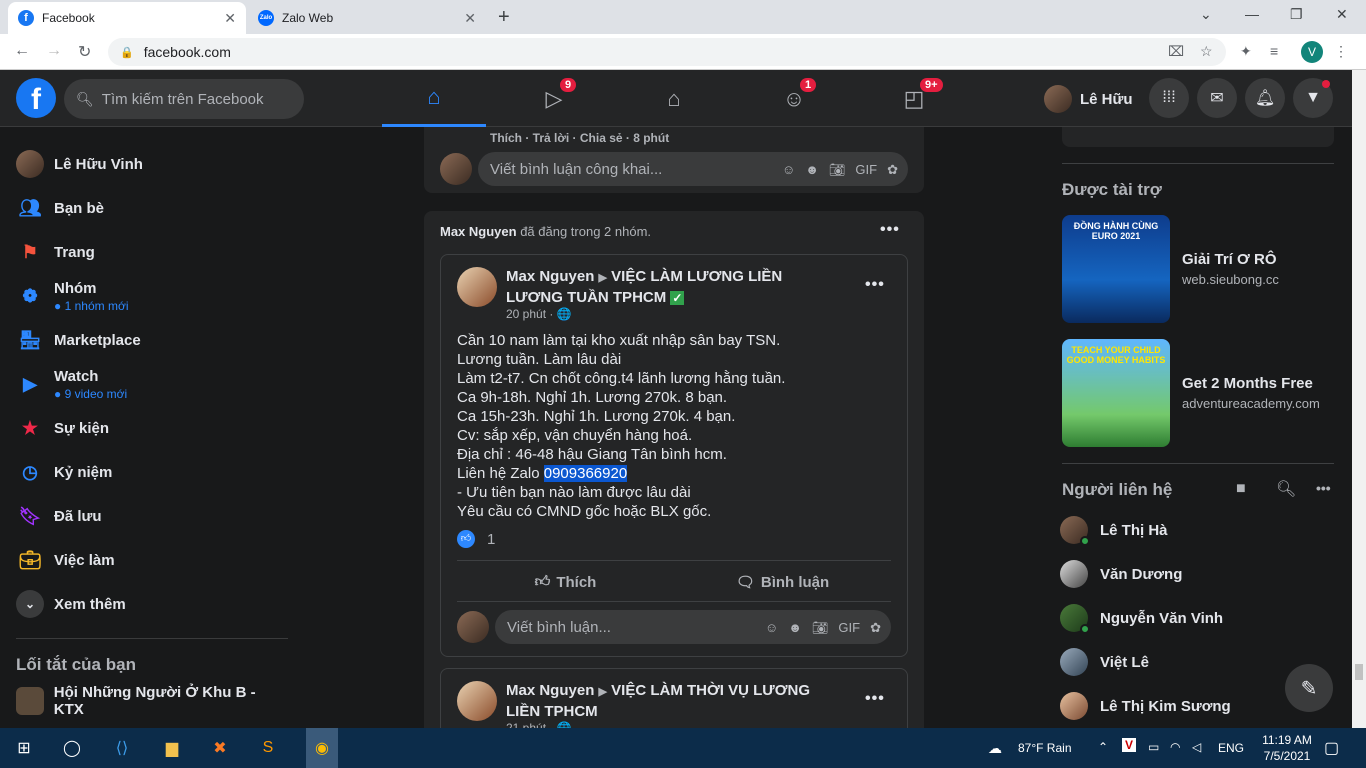  Describe the element at coordinates (1085, 541) in the screenshot. I see `online-indicator` at that location.